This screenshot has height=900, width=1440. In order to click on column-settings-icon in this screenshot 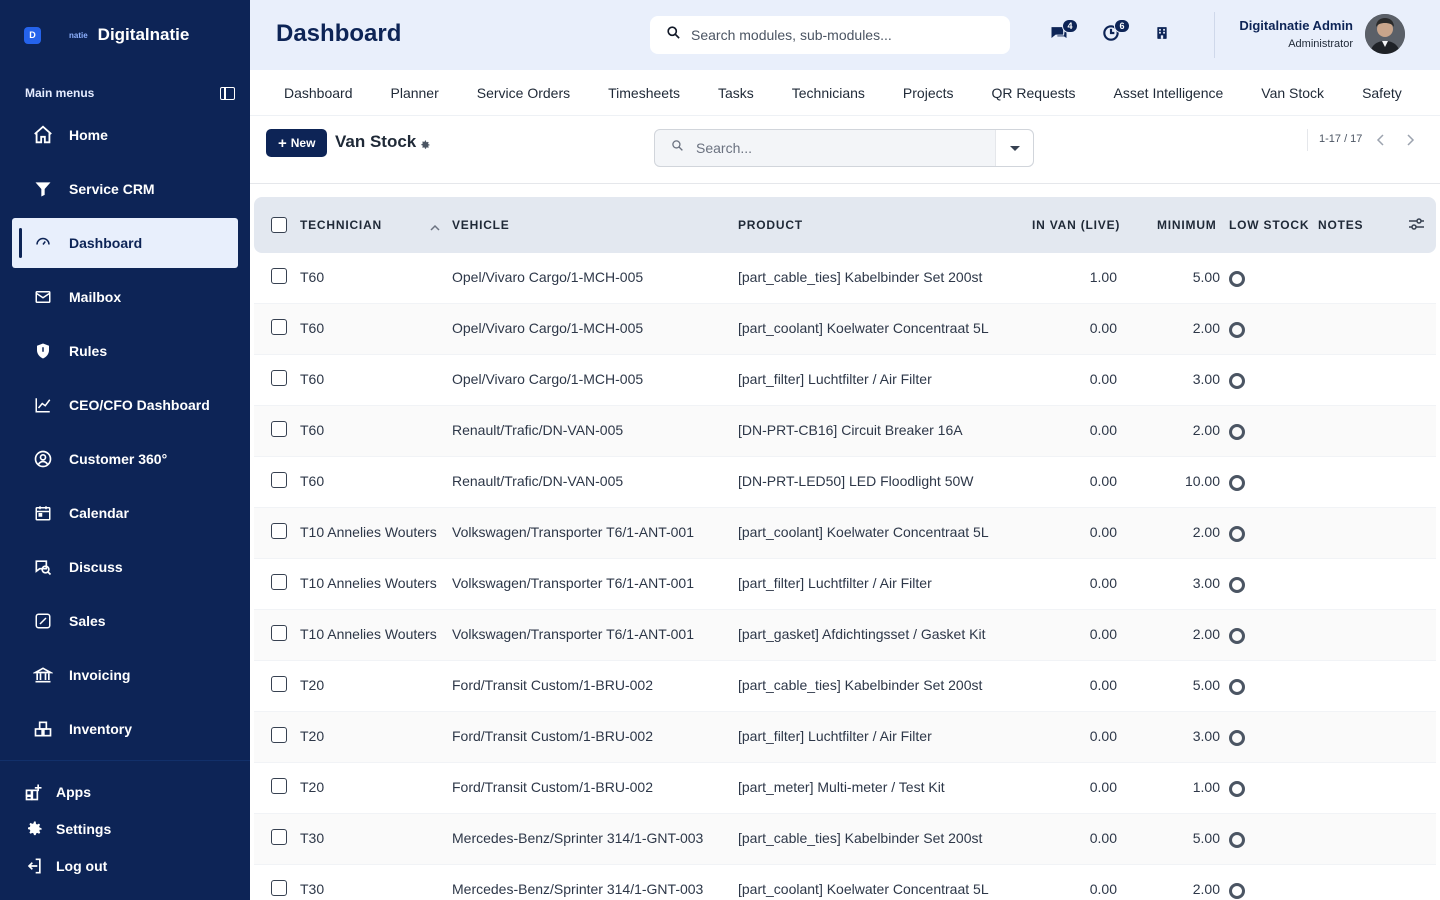, I will do `click(1416, 226)`.